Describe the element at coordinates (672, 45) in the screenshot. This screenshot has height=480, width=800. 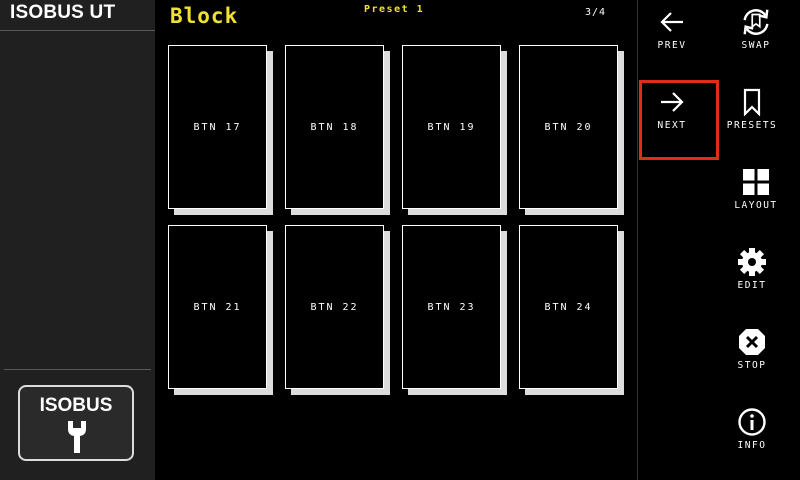
I see `prev-label: PREV` at that location.